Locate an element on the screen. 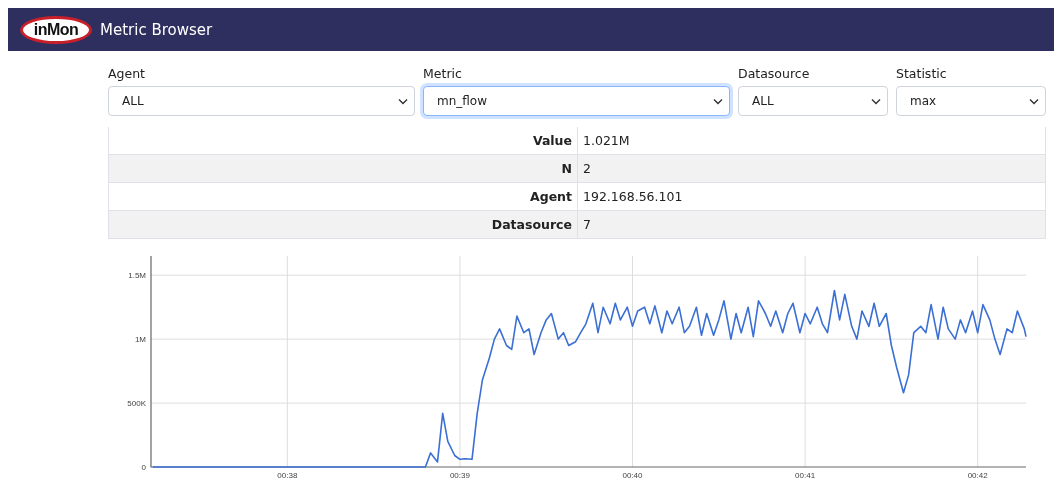 This screenshot has height=481, width=1054. x-axis-label: 00:42 is located at coordinates (977, 475).